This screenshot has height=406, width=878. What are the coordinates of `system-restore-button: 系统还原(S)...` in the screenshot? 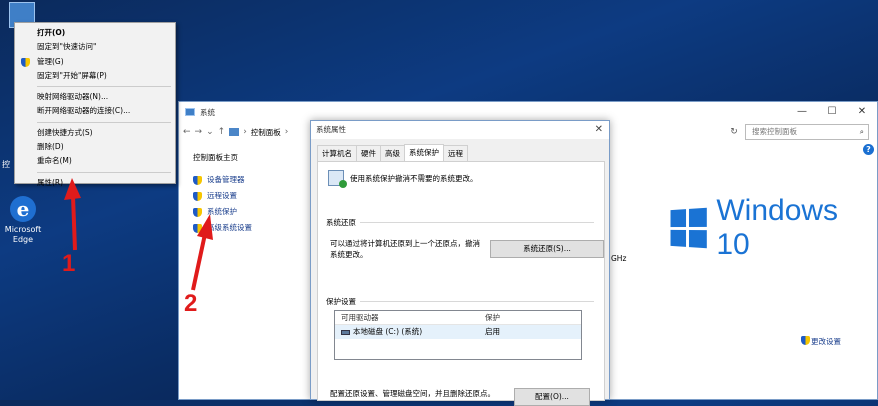 It's located at (547, 249).